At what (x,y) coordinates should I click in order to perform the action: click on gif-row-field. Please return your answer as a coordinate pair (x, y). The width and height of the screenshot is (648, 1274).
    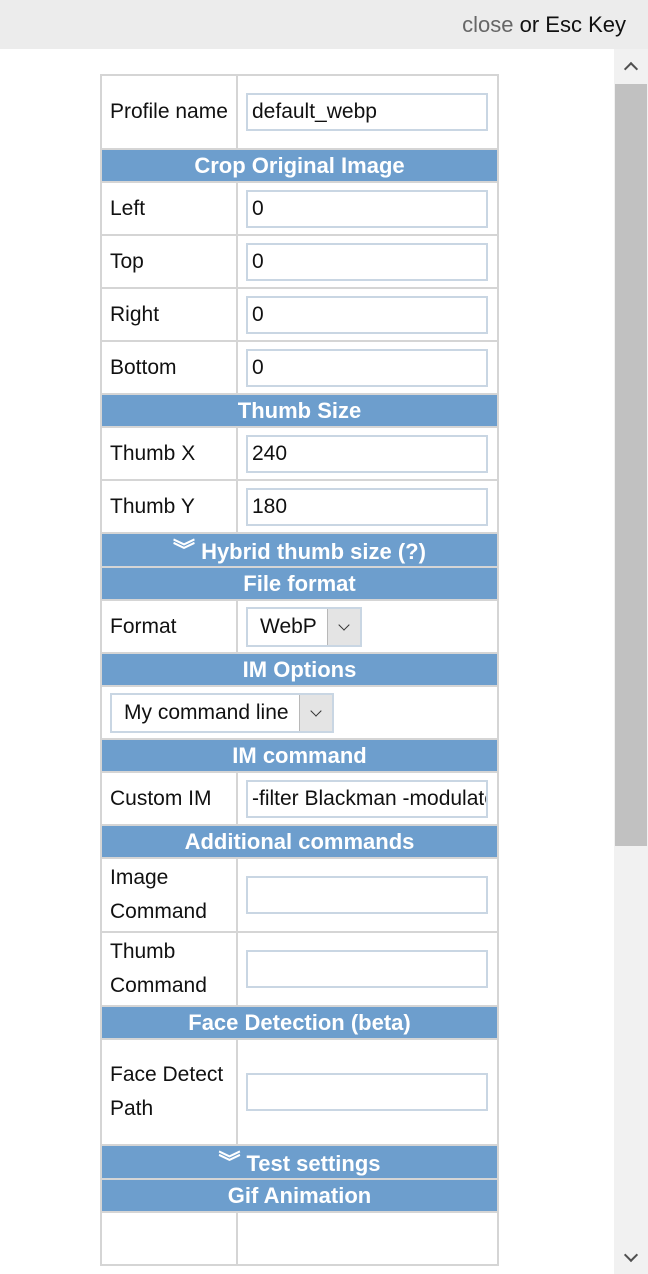
    Looking at the image, I should click on (367, 1238).